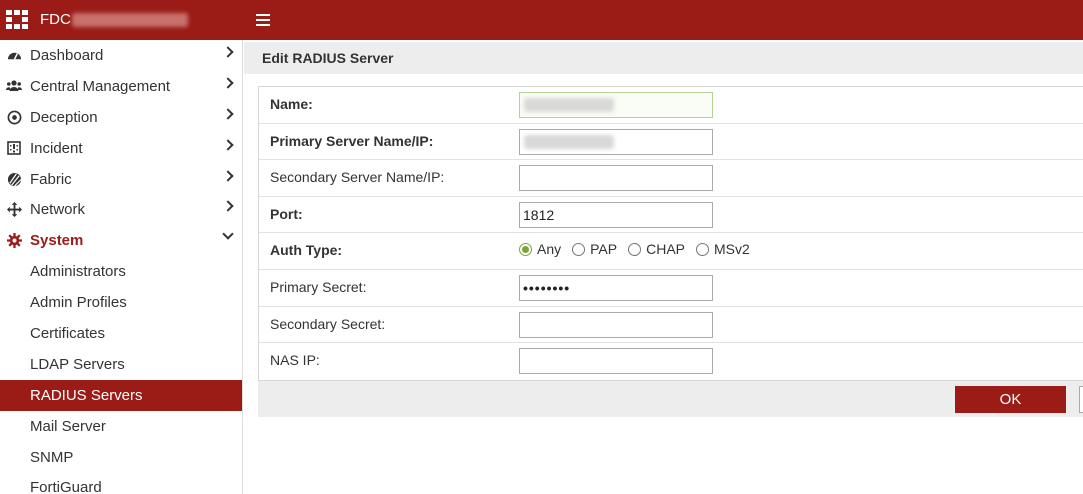 The image size is (1083, 494). What do you see at coordinates (352, 140) in the screenshot?
I see `primary-server-label: Primary Server Name/IP:` at bounding box center [352, 140].